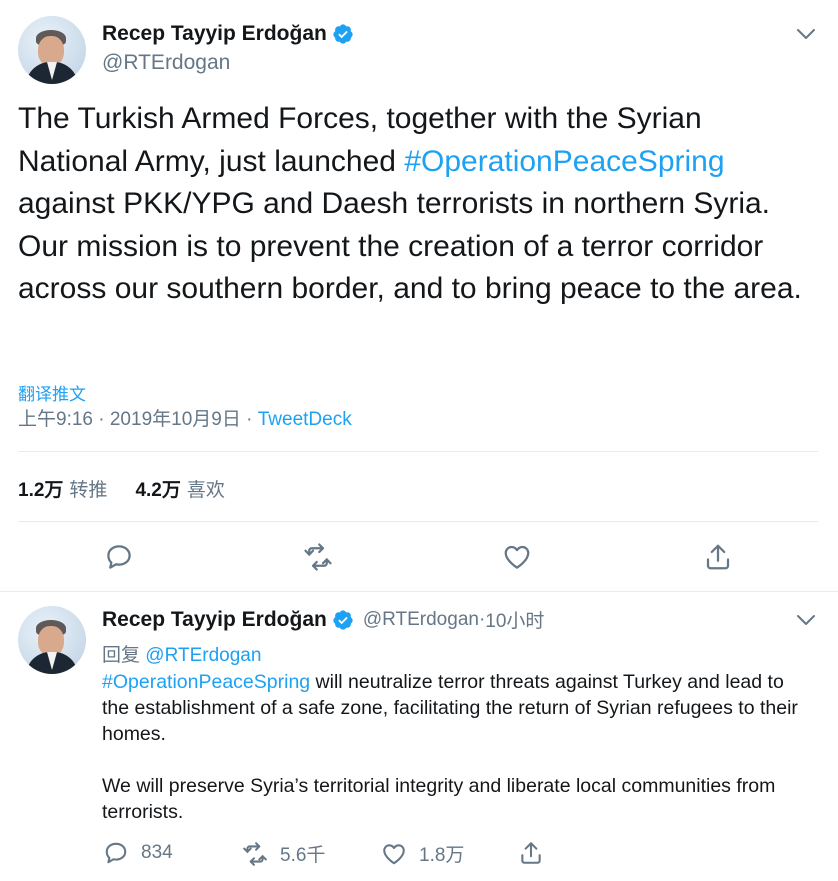 Image resolution: width=838 pixels, height=881 pixels. Describe the element at coordinates (52, 392) in the screenshot. I see `translate-tweet-link: 翻译推文` at that location.